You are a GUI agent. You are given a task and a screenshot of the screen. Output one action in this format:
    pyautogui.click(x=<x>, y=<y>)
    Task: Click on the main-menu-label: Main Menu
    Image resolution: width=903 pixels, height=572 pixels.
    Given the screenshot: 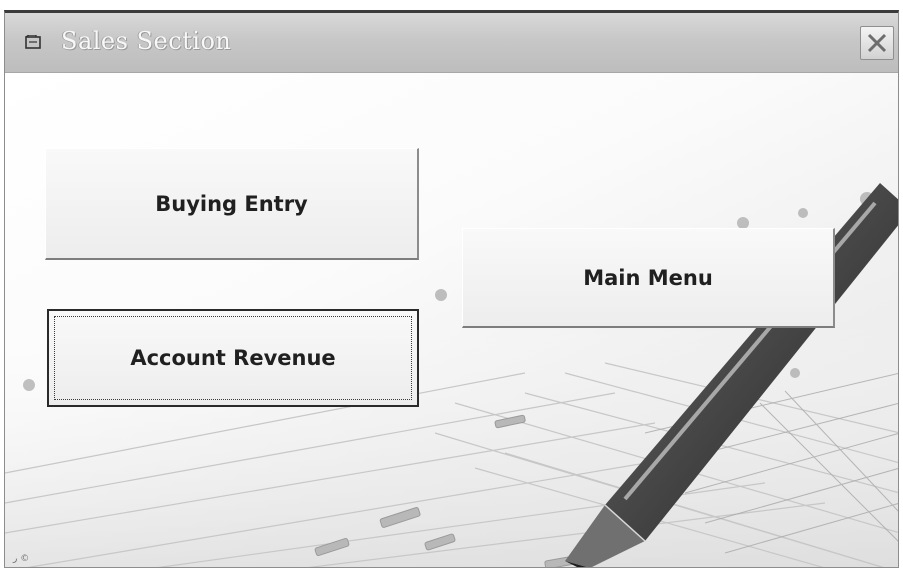 What is the action you would take?
    pyautogui.click(x=648, y=278)
    